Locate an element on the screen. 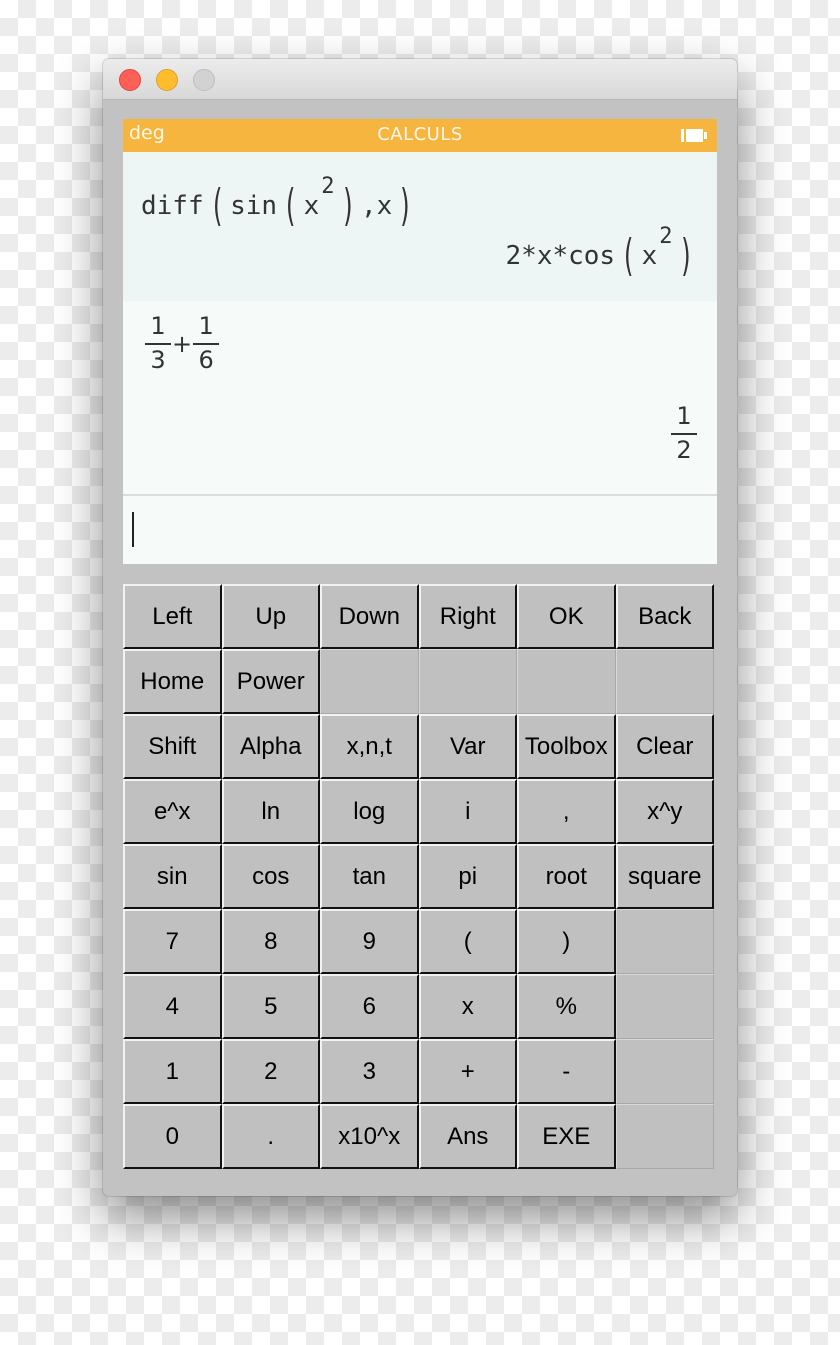  history-entry: 1 3 + 1 6 1 2 is located at coordinates (420, 398).